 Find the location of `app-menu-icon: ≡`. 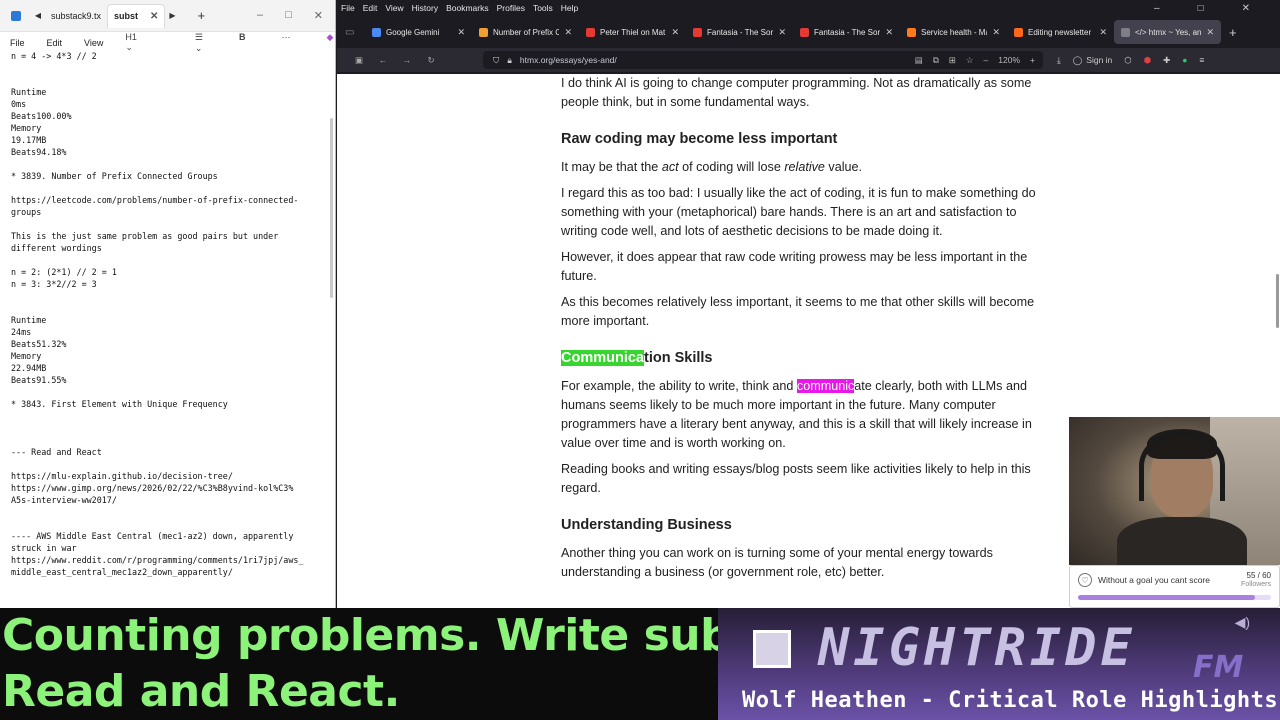

app-menu-icon: ≡ is located at coordinates (1201, 60).